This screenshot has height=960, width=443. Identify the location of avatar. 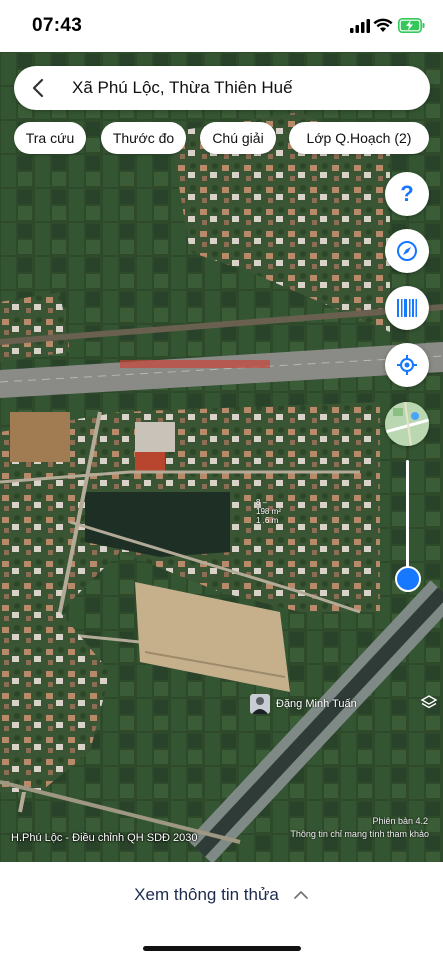
(260, 704).